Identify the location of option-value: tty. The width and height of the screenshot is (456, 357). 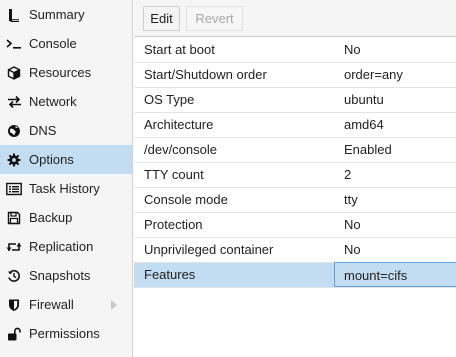
(351, 199).